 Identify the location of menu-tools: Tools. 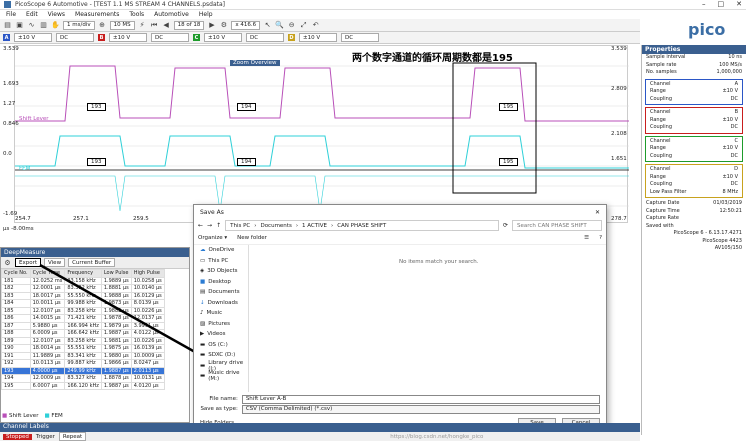
(136, 14).